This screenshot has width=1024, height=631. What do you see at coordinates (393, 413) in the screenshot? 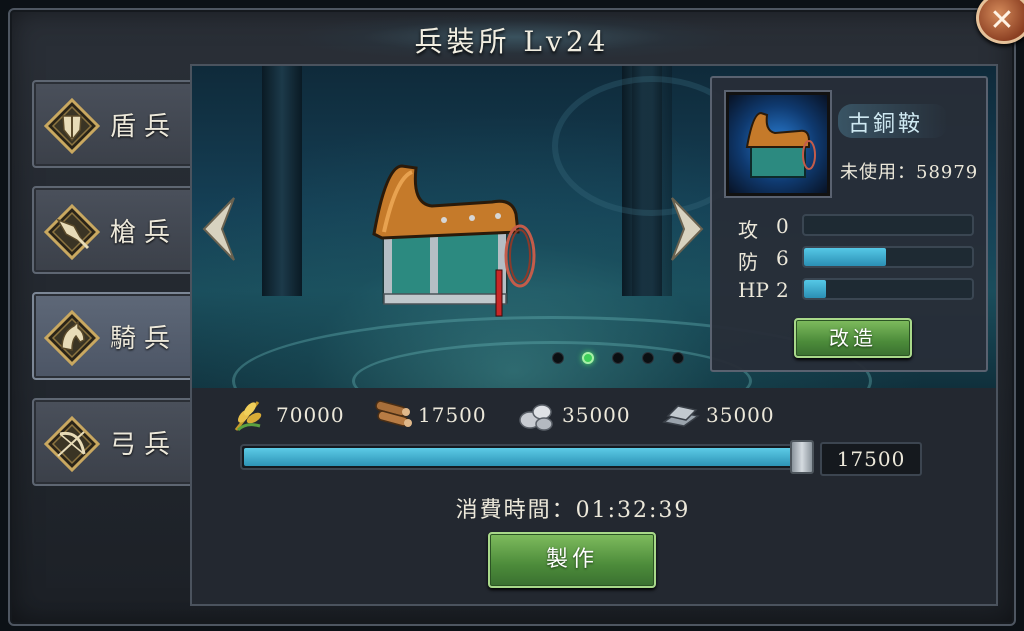
I see `wood-icon` at bounding box center [393, 413].